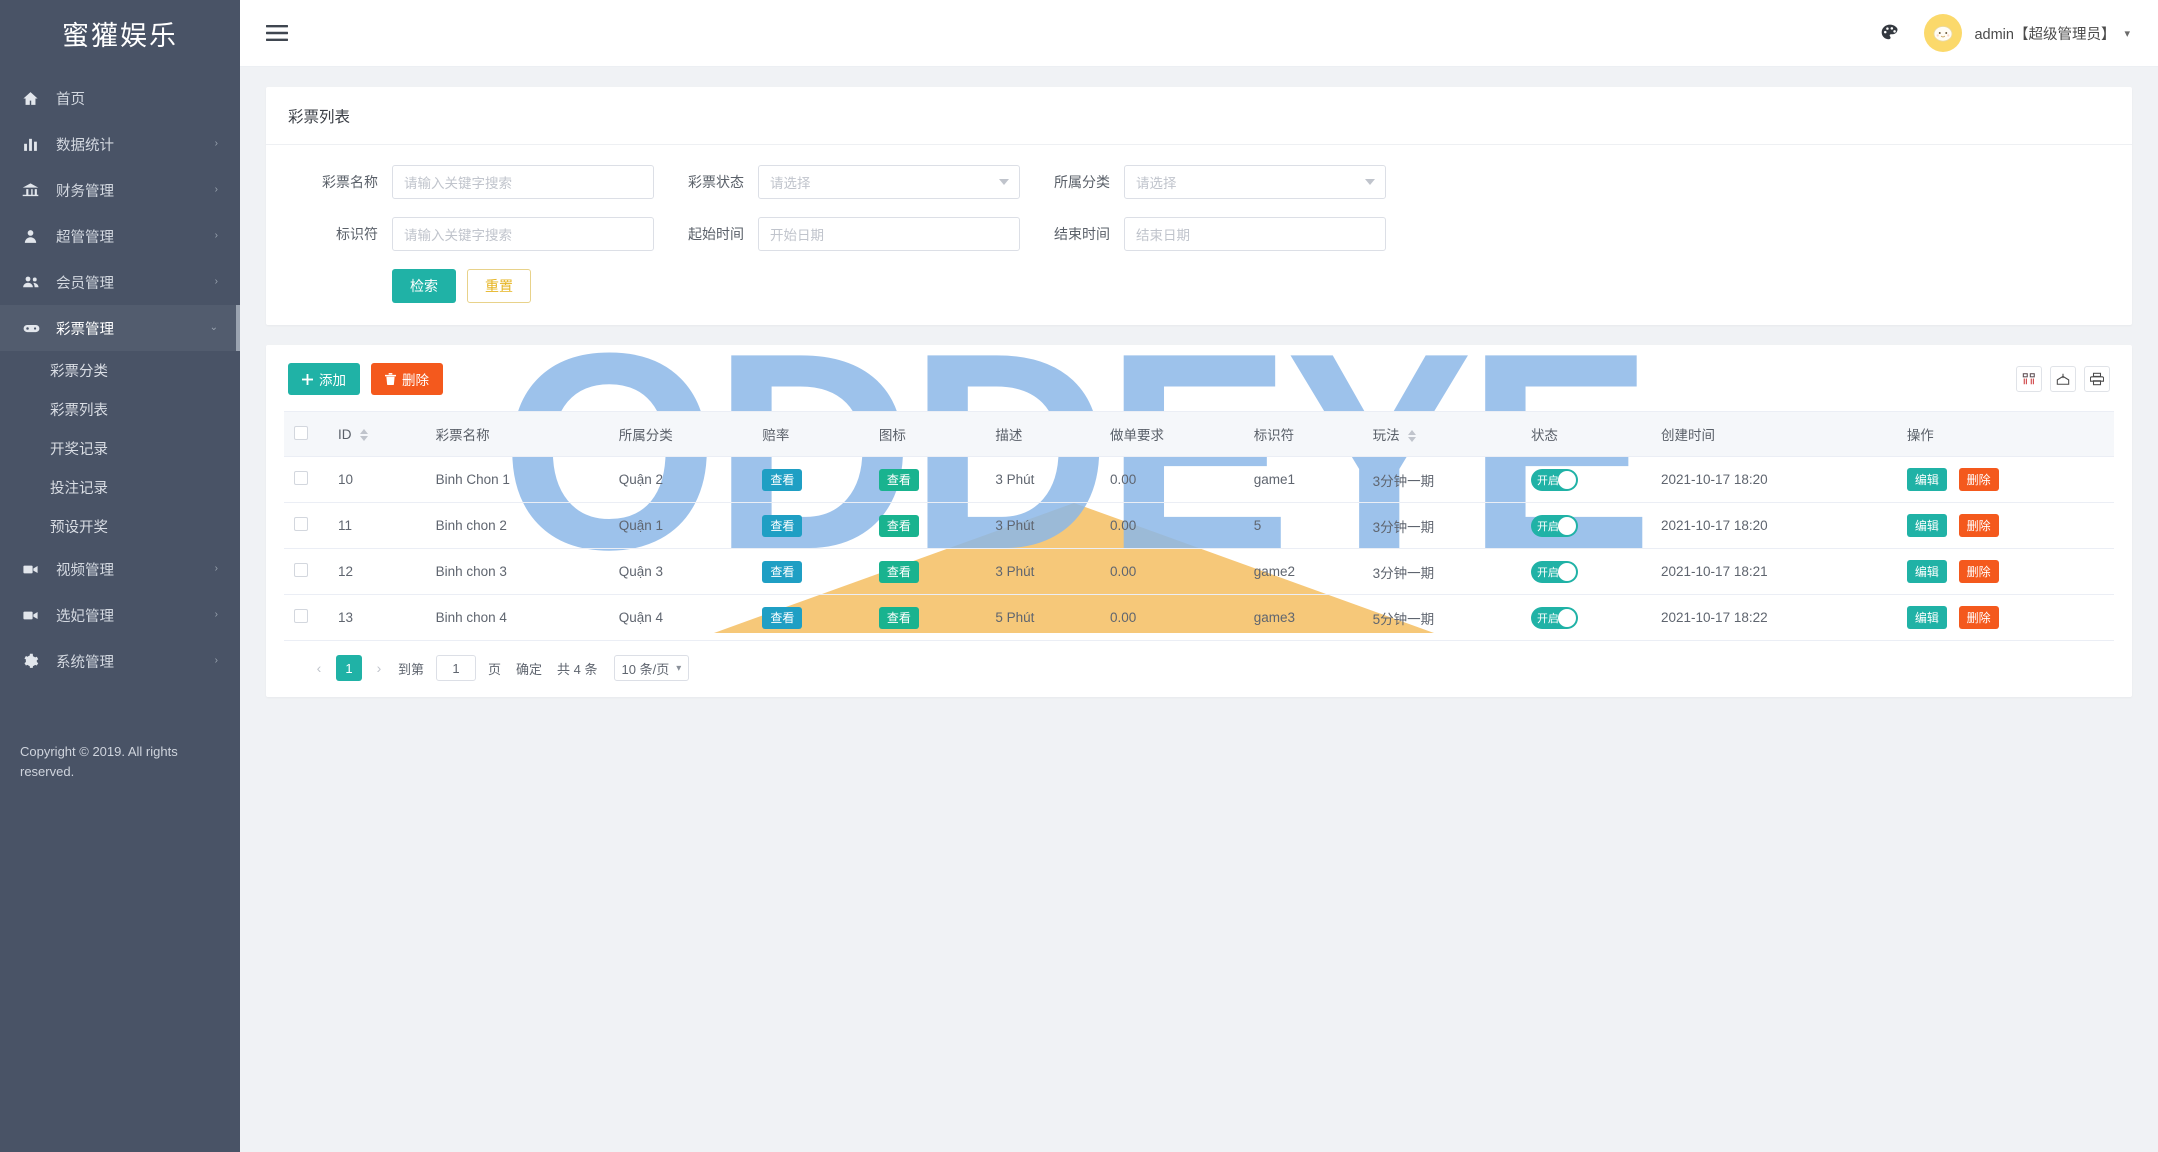 This screenshot has width=2158, height=1152. What do you see at coordinates (2063, 379) in the screenshot?
I see `export-icon` at bounding box center [2063, 379].